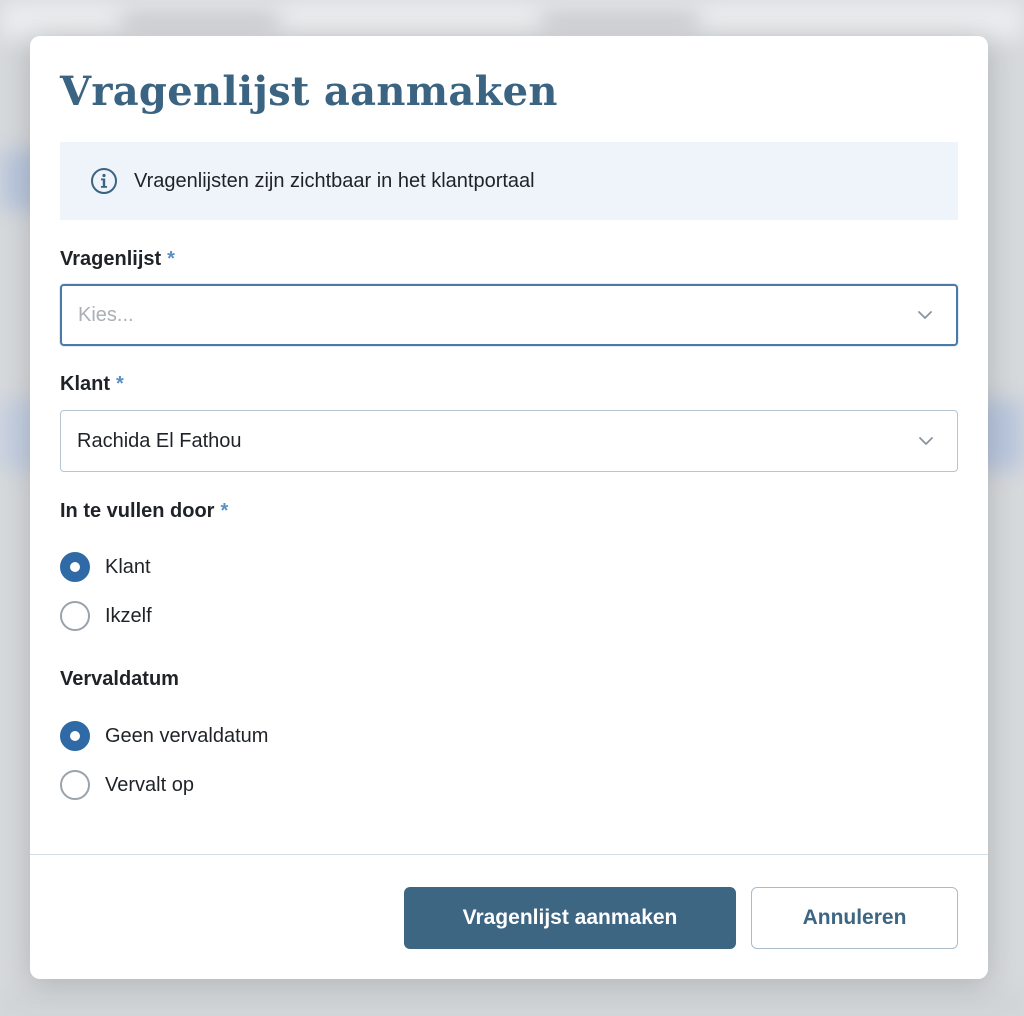 Image resolution: width=1024 pixels, height=1016 pixels. I want to click on radio-label: Geen vervaldatum, so click(187, 735).